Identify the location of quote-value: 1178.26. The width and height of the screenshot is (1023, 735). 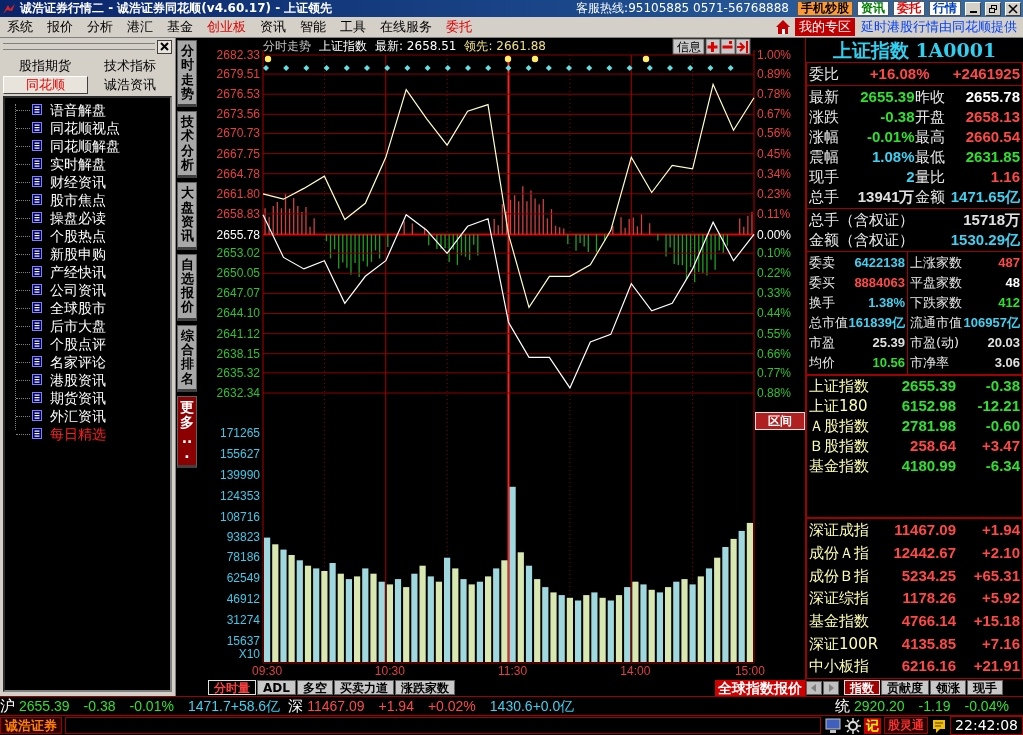
(928, 598).